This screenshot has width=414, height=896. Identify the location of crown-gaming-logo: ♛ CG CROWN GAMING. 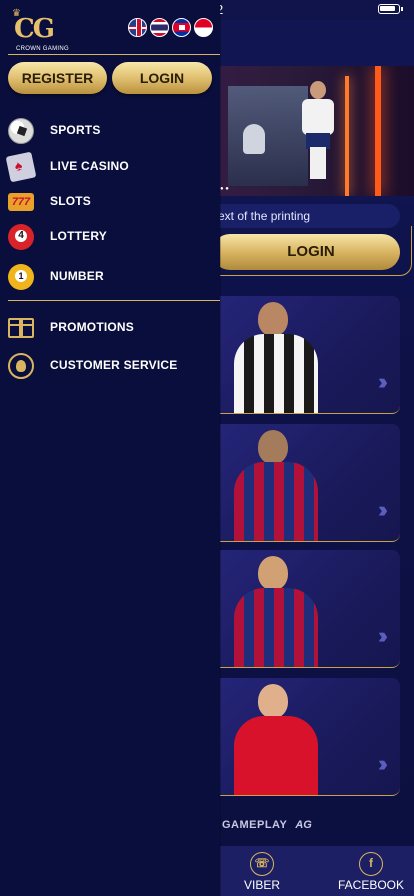
(48, 30).